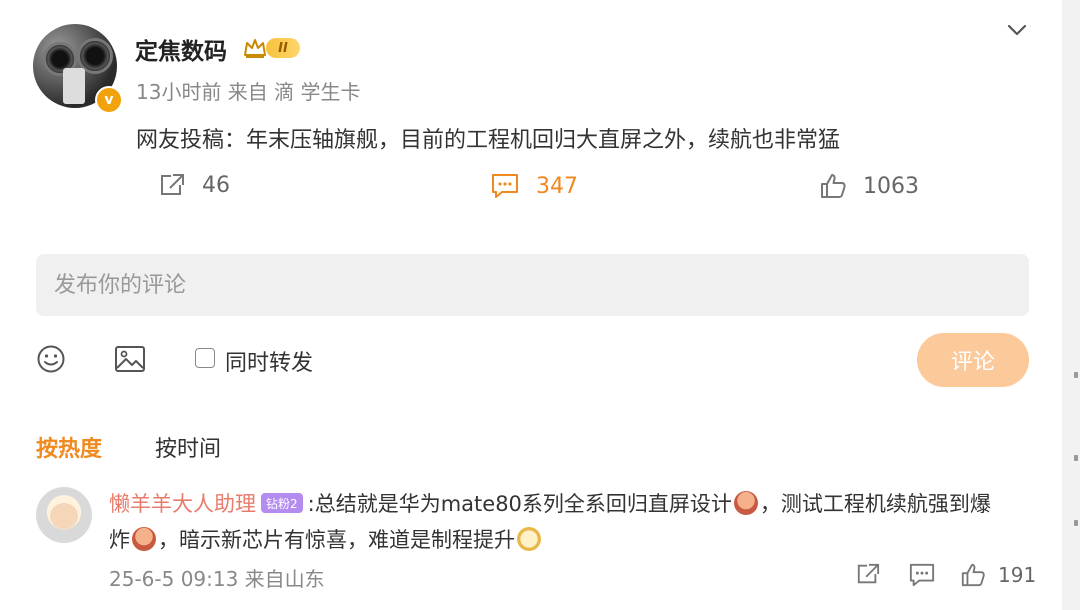 The width and height of the screenshot is (1080, 610). What do you see at coordinates (109, 100) in the screenshot?
I see `verified-badge: v` at bounding box center [109, 100].